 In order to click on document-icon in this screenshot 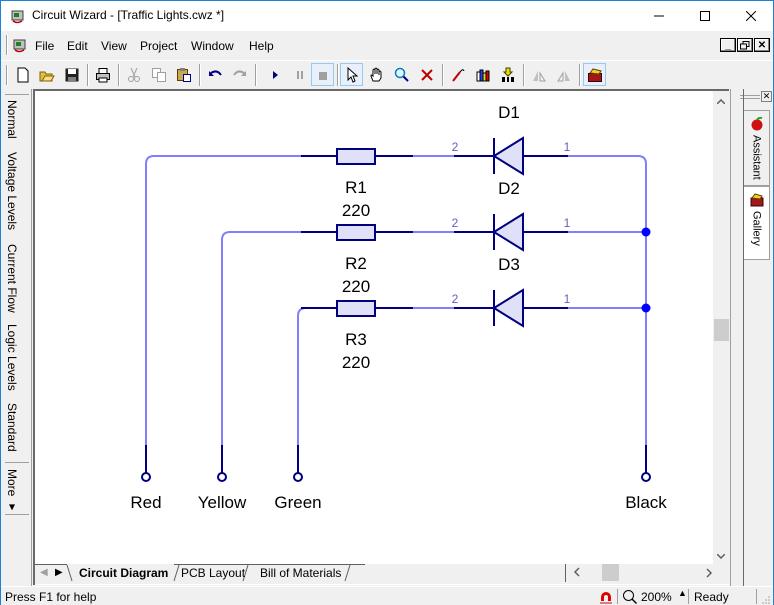, I will do `click(20, 45)`.